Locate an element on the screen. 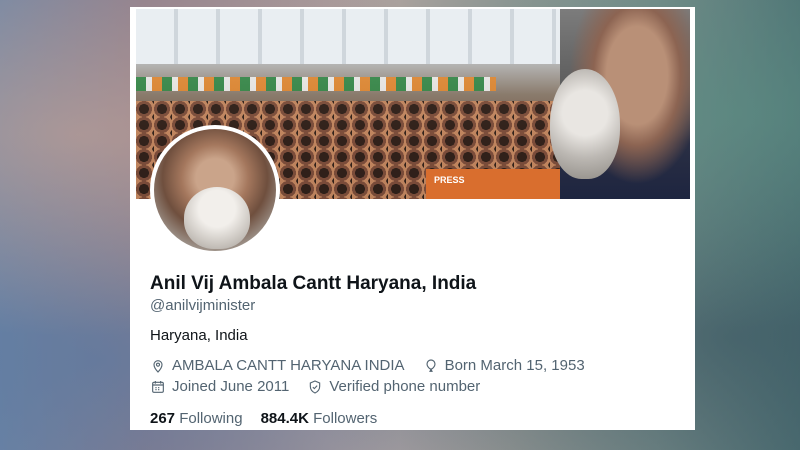 The height and width of the screenshot is (450, 800). bio-text: Haryana, India is located at coordinates (199, 335).